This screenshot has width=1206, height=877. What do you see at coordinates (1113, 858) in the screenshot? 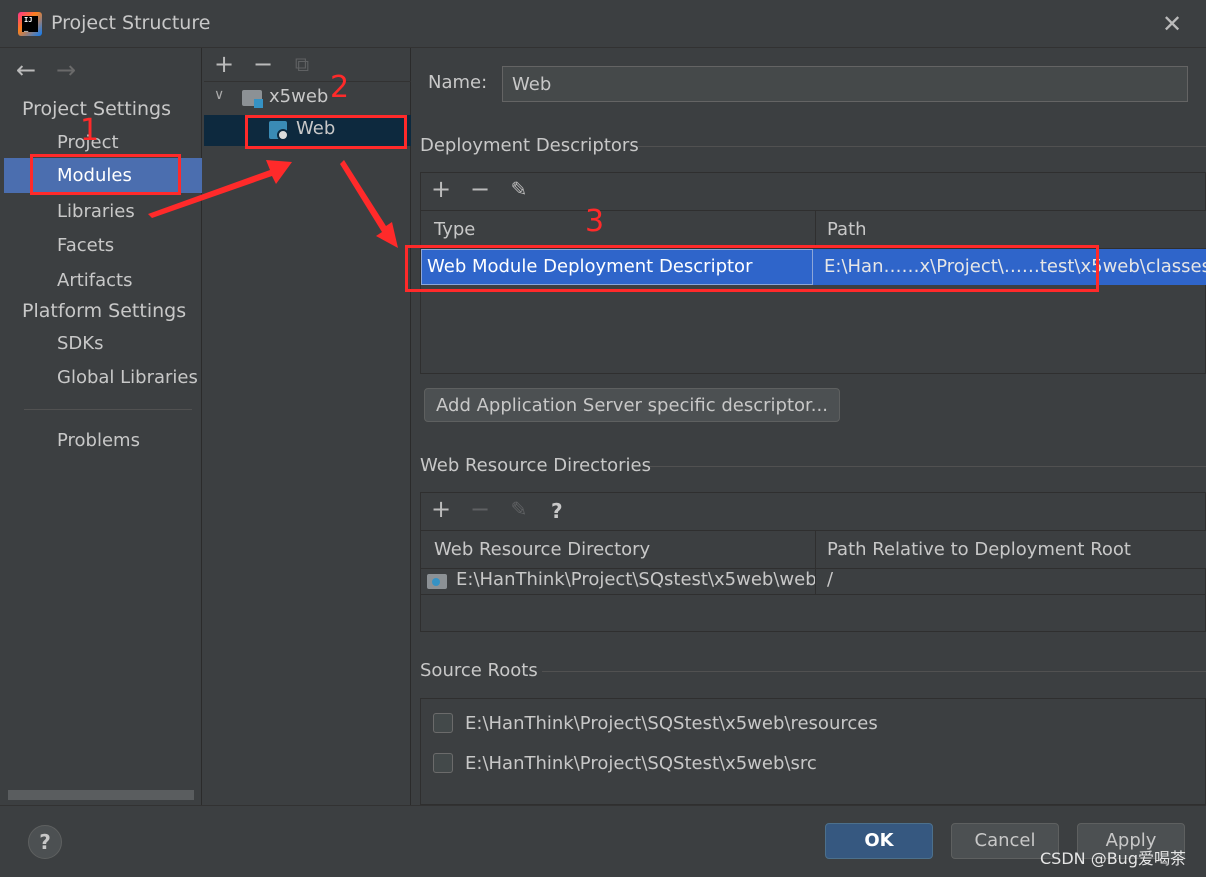
I see `csdn-watermark: CSDN @Bug爱喝茶` at bounding box center [1113, 858].